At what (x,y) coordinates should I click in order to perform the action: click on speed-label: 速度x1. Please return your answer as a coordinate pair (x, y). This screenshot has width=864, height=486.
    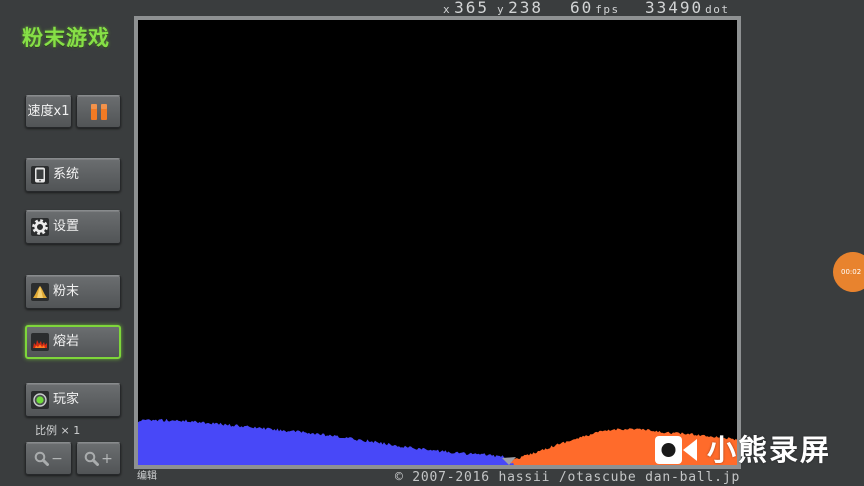
    Looking at the image, I should click on (48, 111).